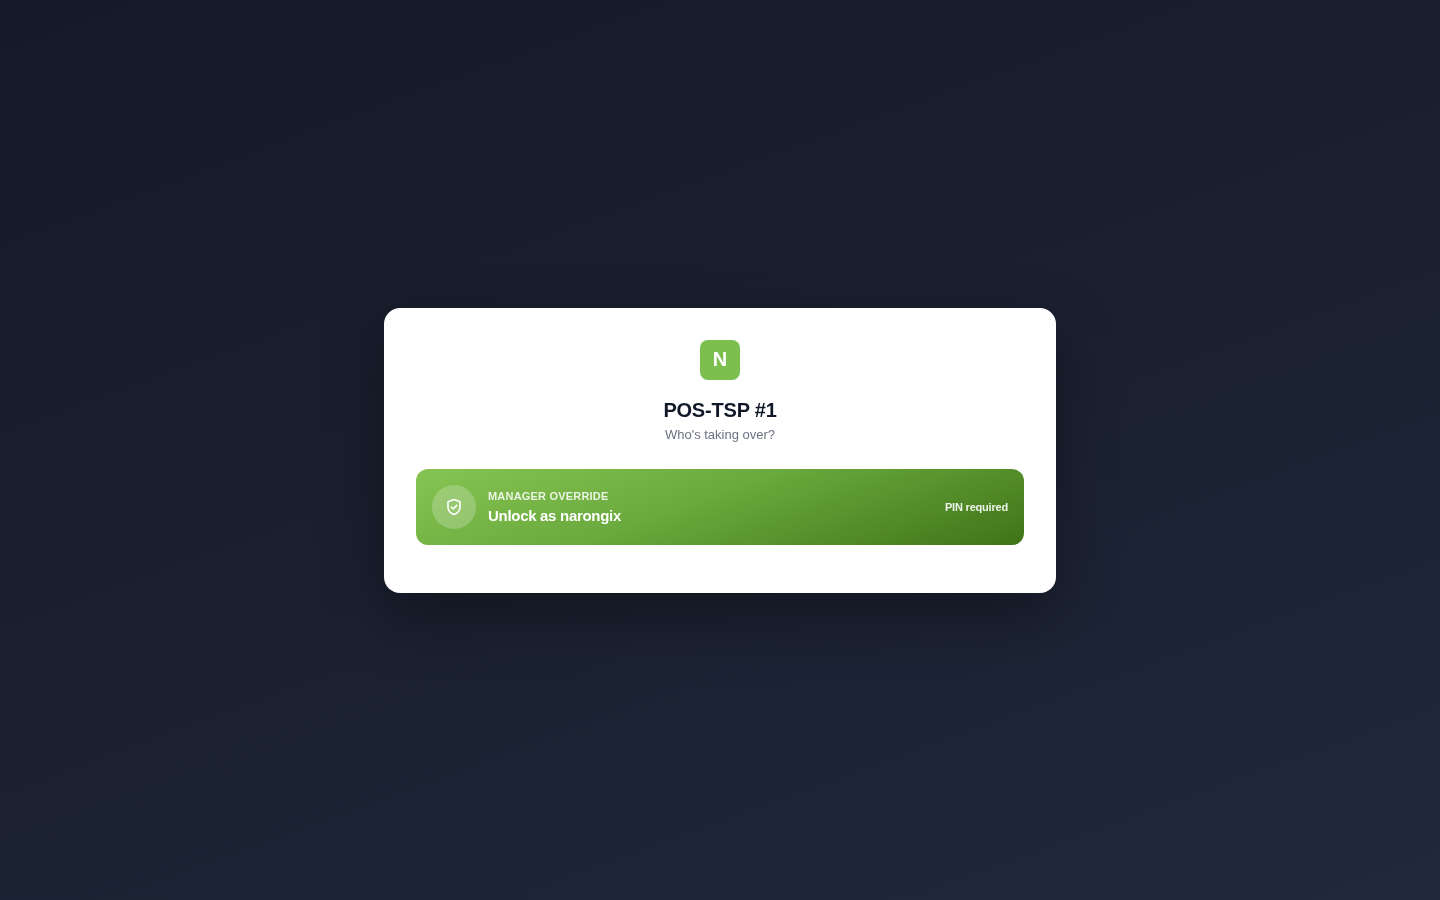 This screenshot has height=900, width=1440. What do you see at coordinates (720, 359) in the screenshot?
I see `brand-logo: N` at bounding box center [720, 359].